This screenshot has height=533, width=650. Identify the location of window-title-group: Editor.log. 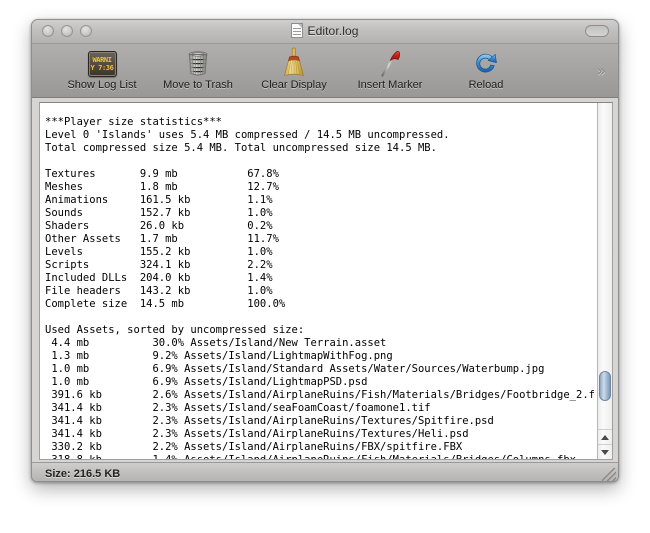
(325, 30).